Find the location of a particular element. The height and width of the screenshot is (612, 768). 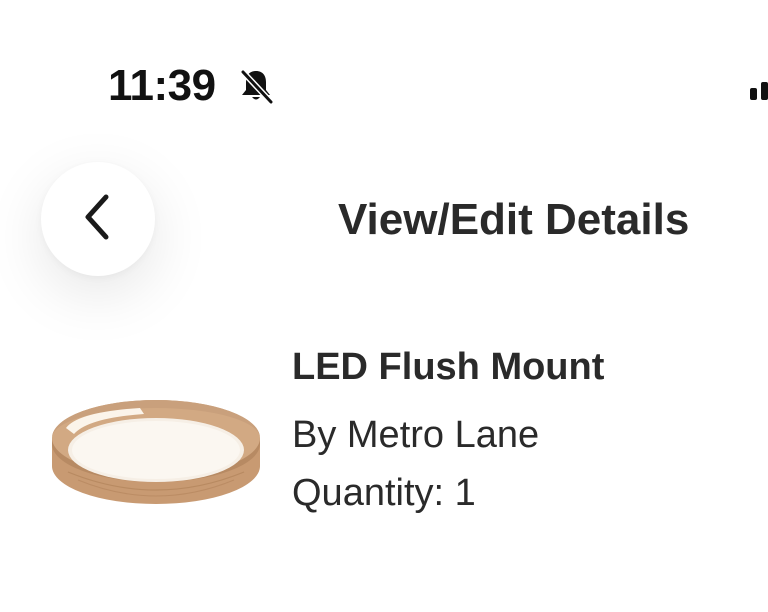

back-button is located at coordinates (98, 219).